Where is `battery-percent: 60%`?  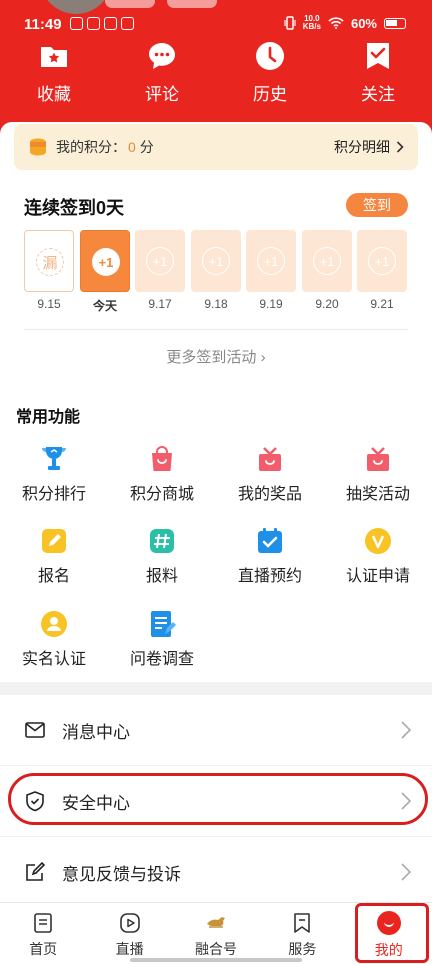
battery-percent: 60% is located at coordinates (363, 23).